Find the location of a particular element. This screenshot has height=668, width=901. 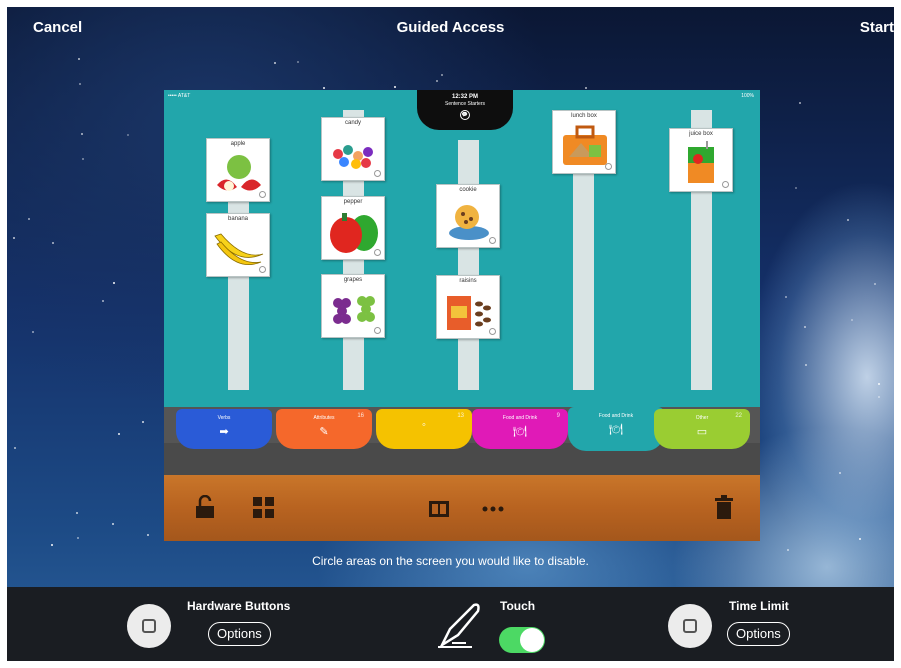

apple-icon is located at coordinates (239, 173).